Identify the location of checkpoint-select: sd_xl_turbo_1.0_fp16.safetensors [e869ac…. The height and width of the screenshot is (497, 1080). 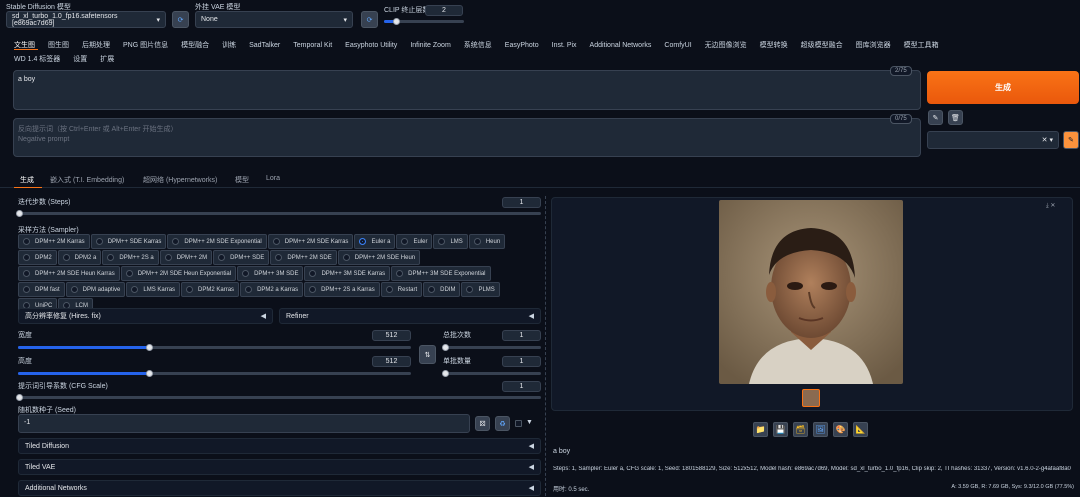
(86, 19).